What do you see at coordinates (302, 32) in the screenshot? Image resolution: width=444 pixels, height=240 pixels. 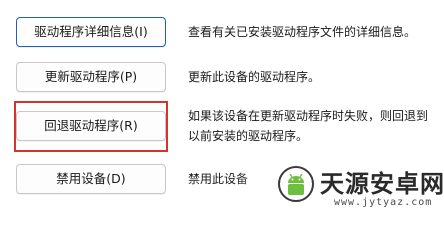 I see `driver-details-description: 查看有关已安装驱动程序文件的详细信息。` at bounding box center [302, 32].